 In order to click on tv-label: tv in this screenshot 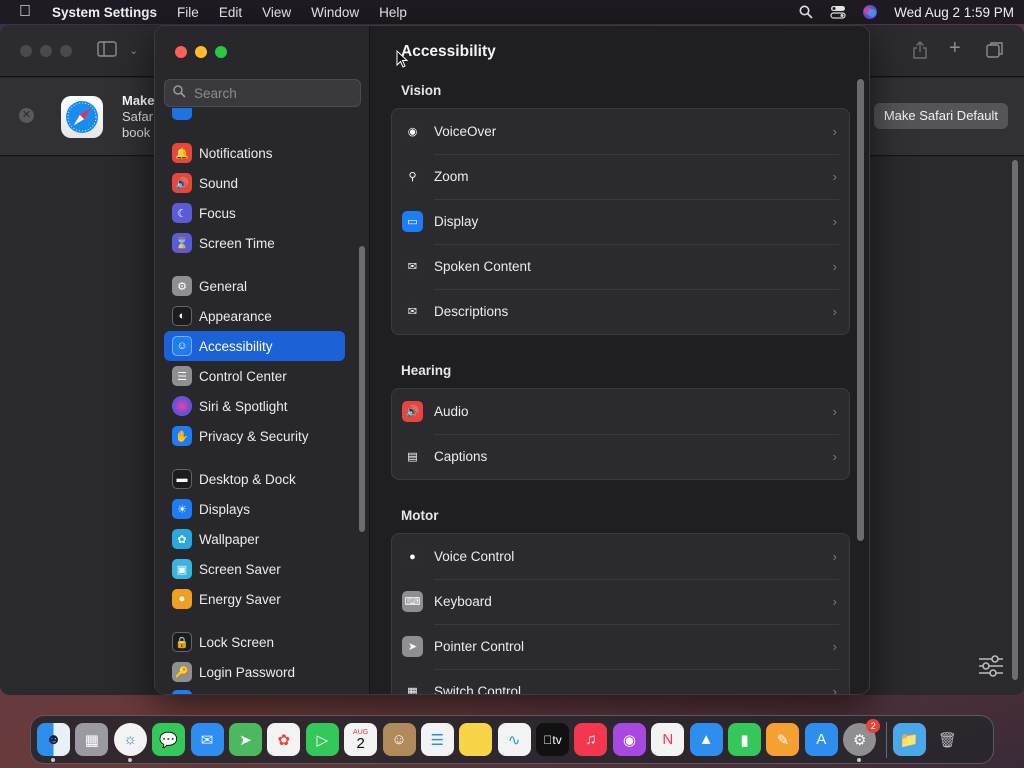, I will do `click(554, 739)`.